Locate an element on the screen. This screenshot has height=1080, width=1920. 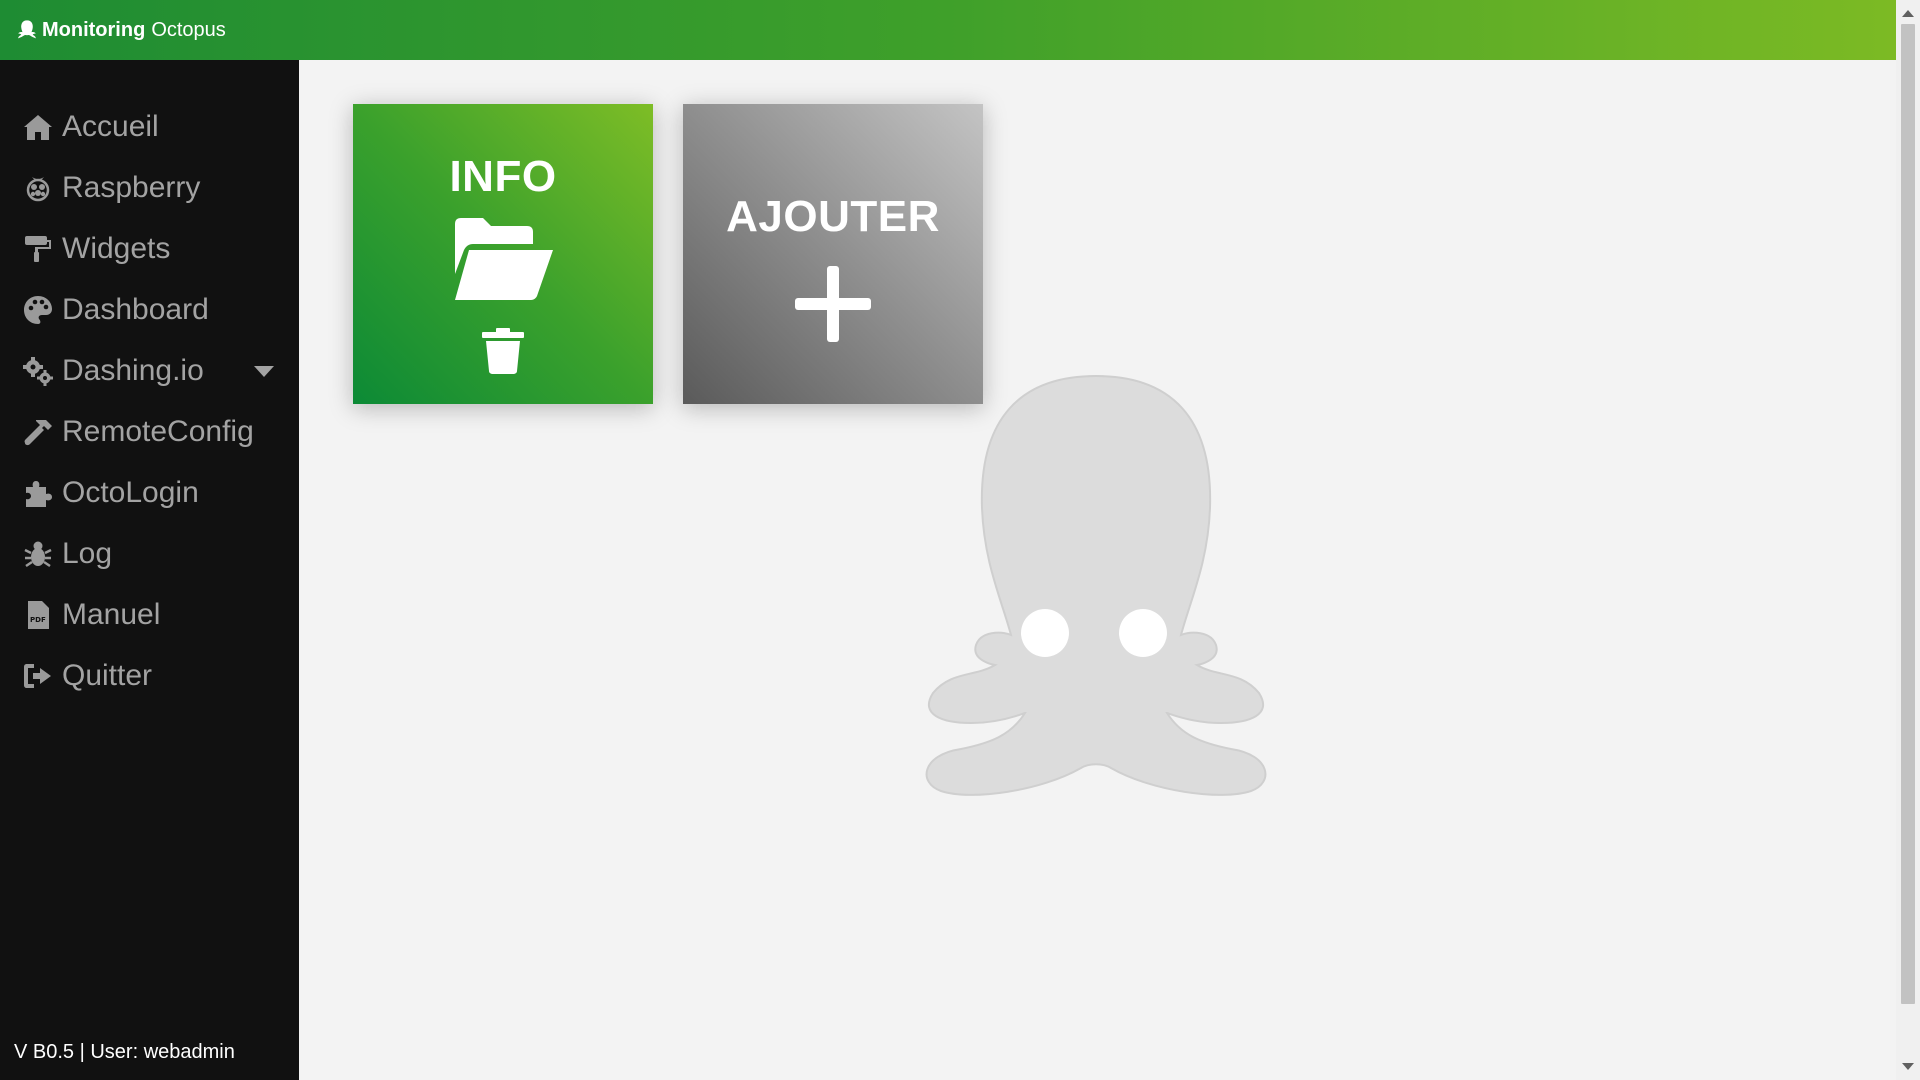
info-card: INFO is located at coordinates (503, 254).